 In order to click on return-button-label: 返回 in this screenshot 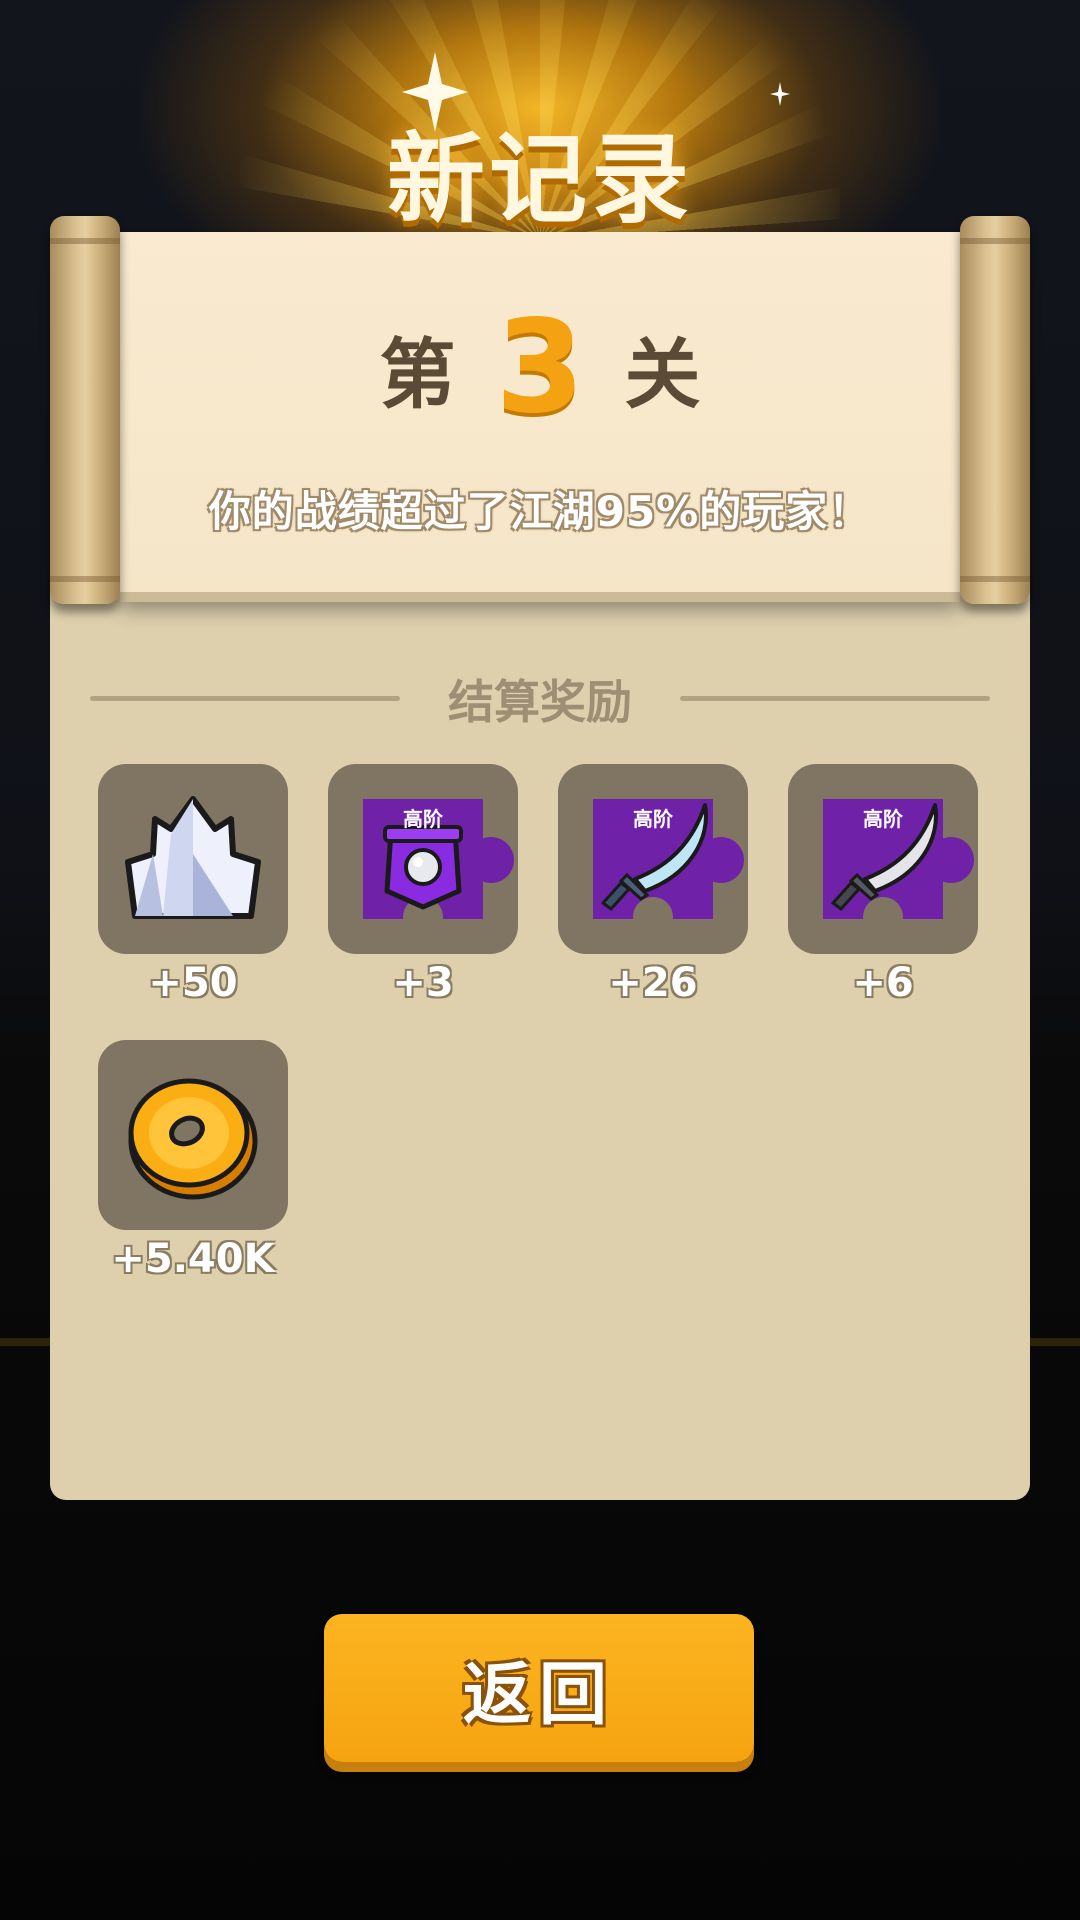, I will do `click(538, 1695)`.